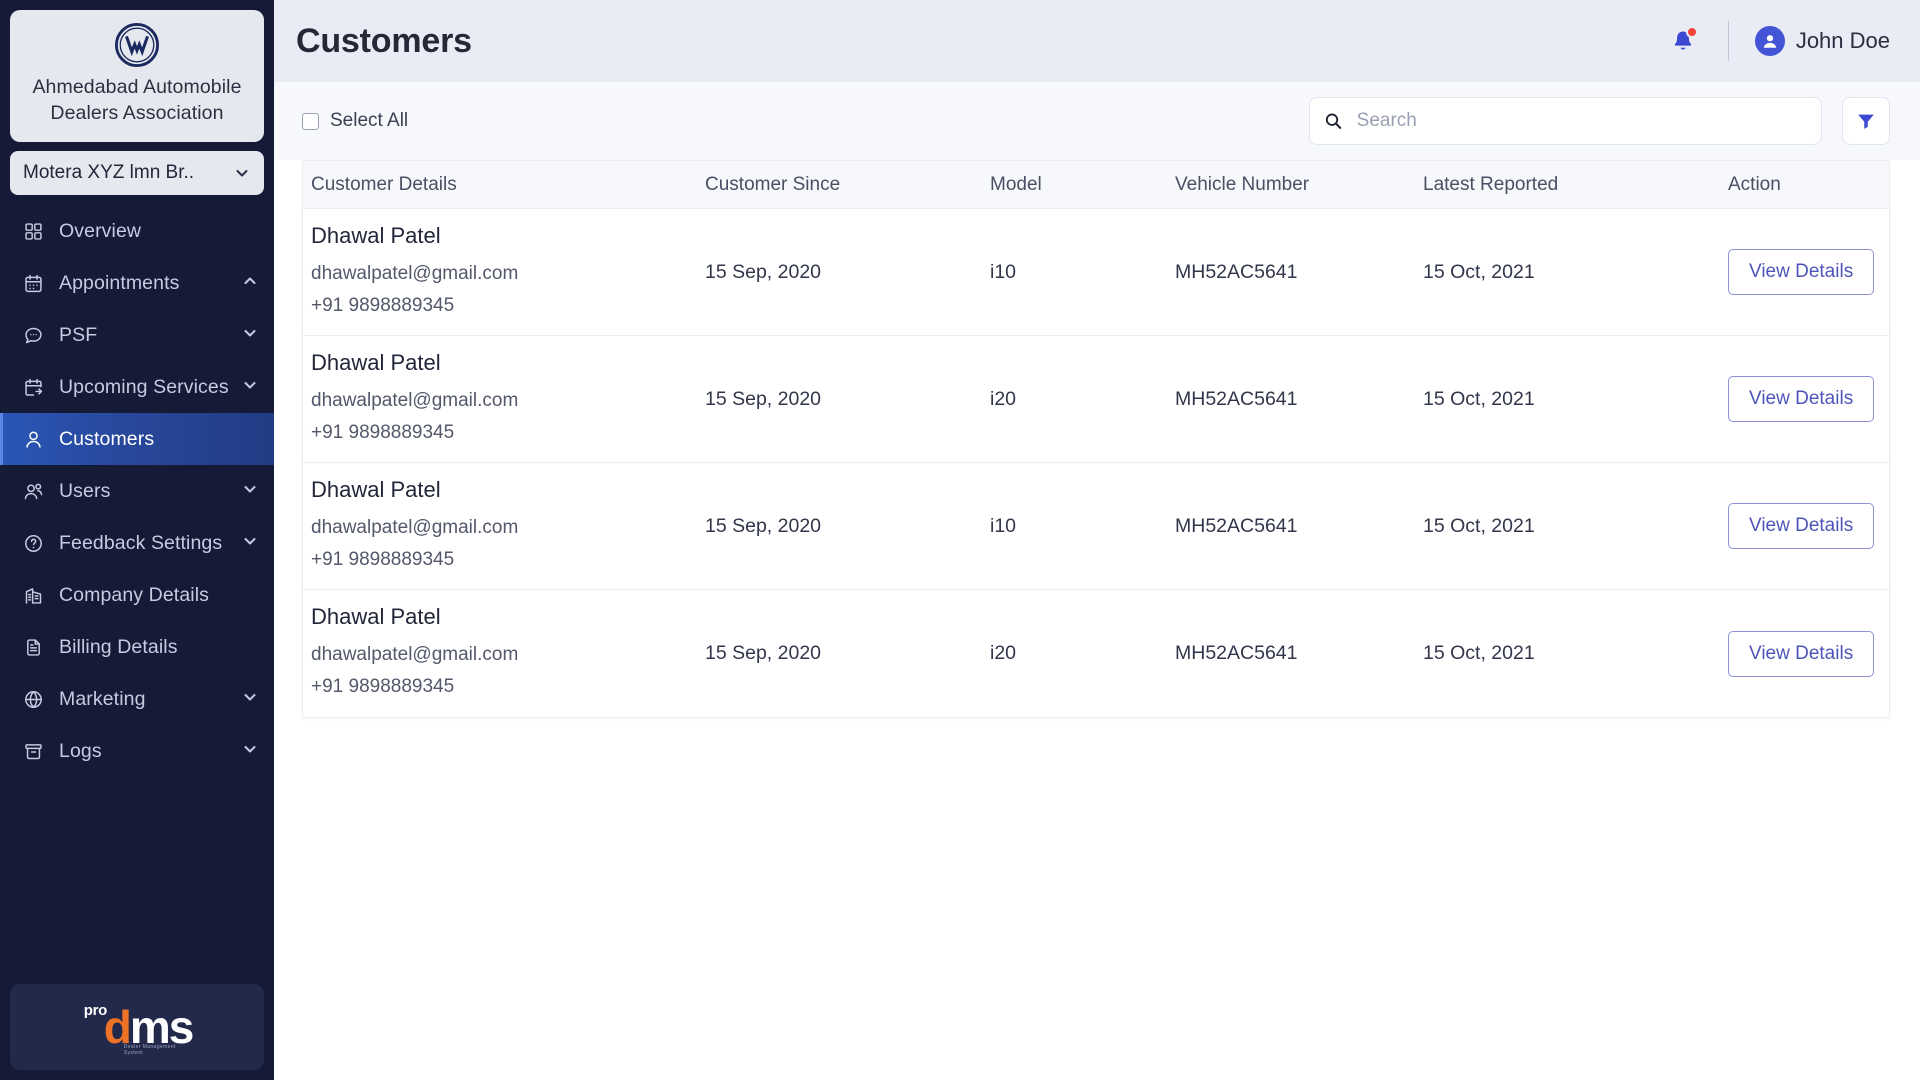 The image size is (1920, 1080). Describe the element at coordinates (80, 750) in the screenshot. I see `sidebar-item-label: Logs` at that location.